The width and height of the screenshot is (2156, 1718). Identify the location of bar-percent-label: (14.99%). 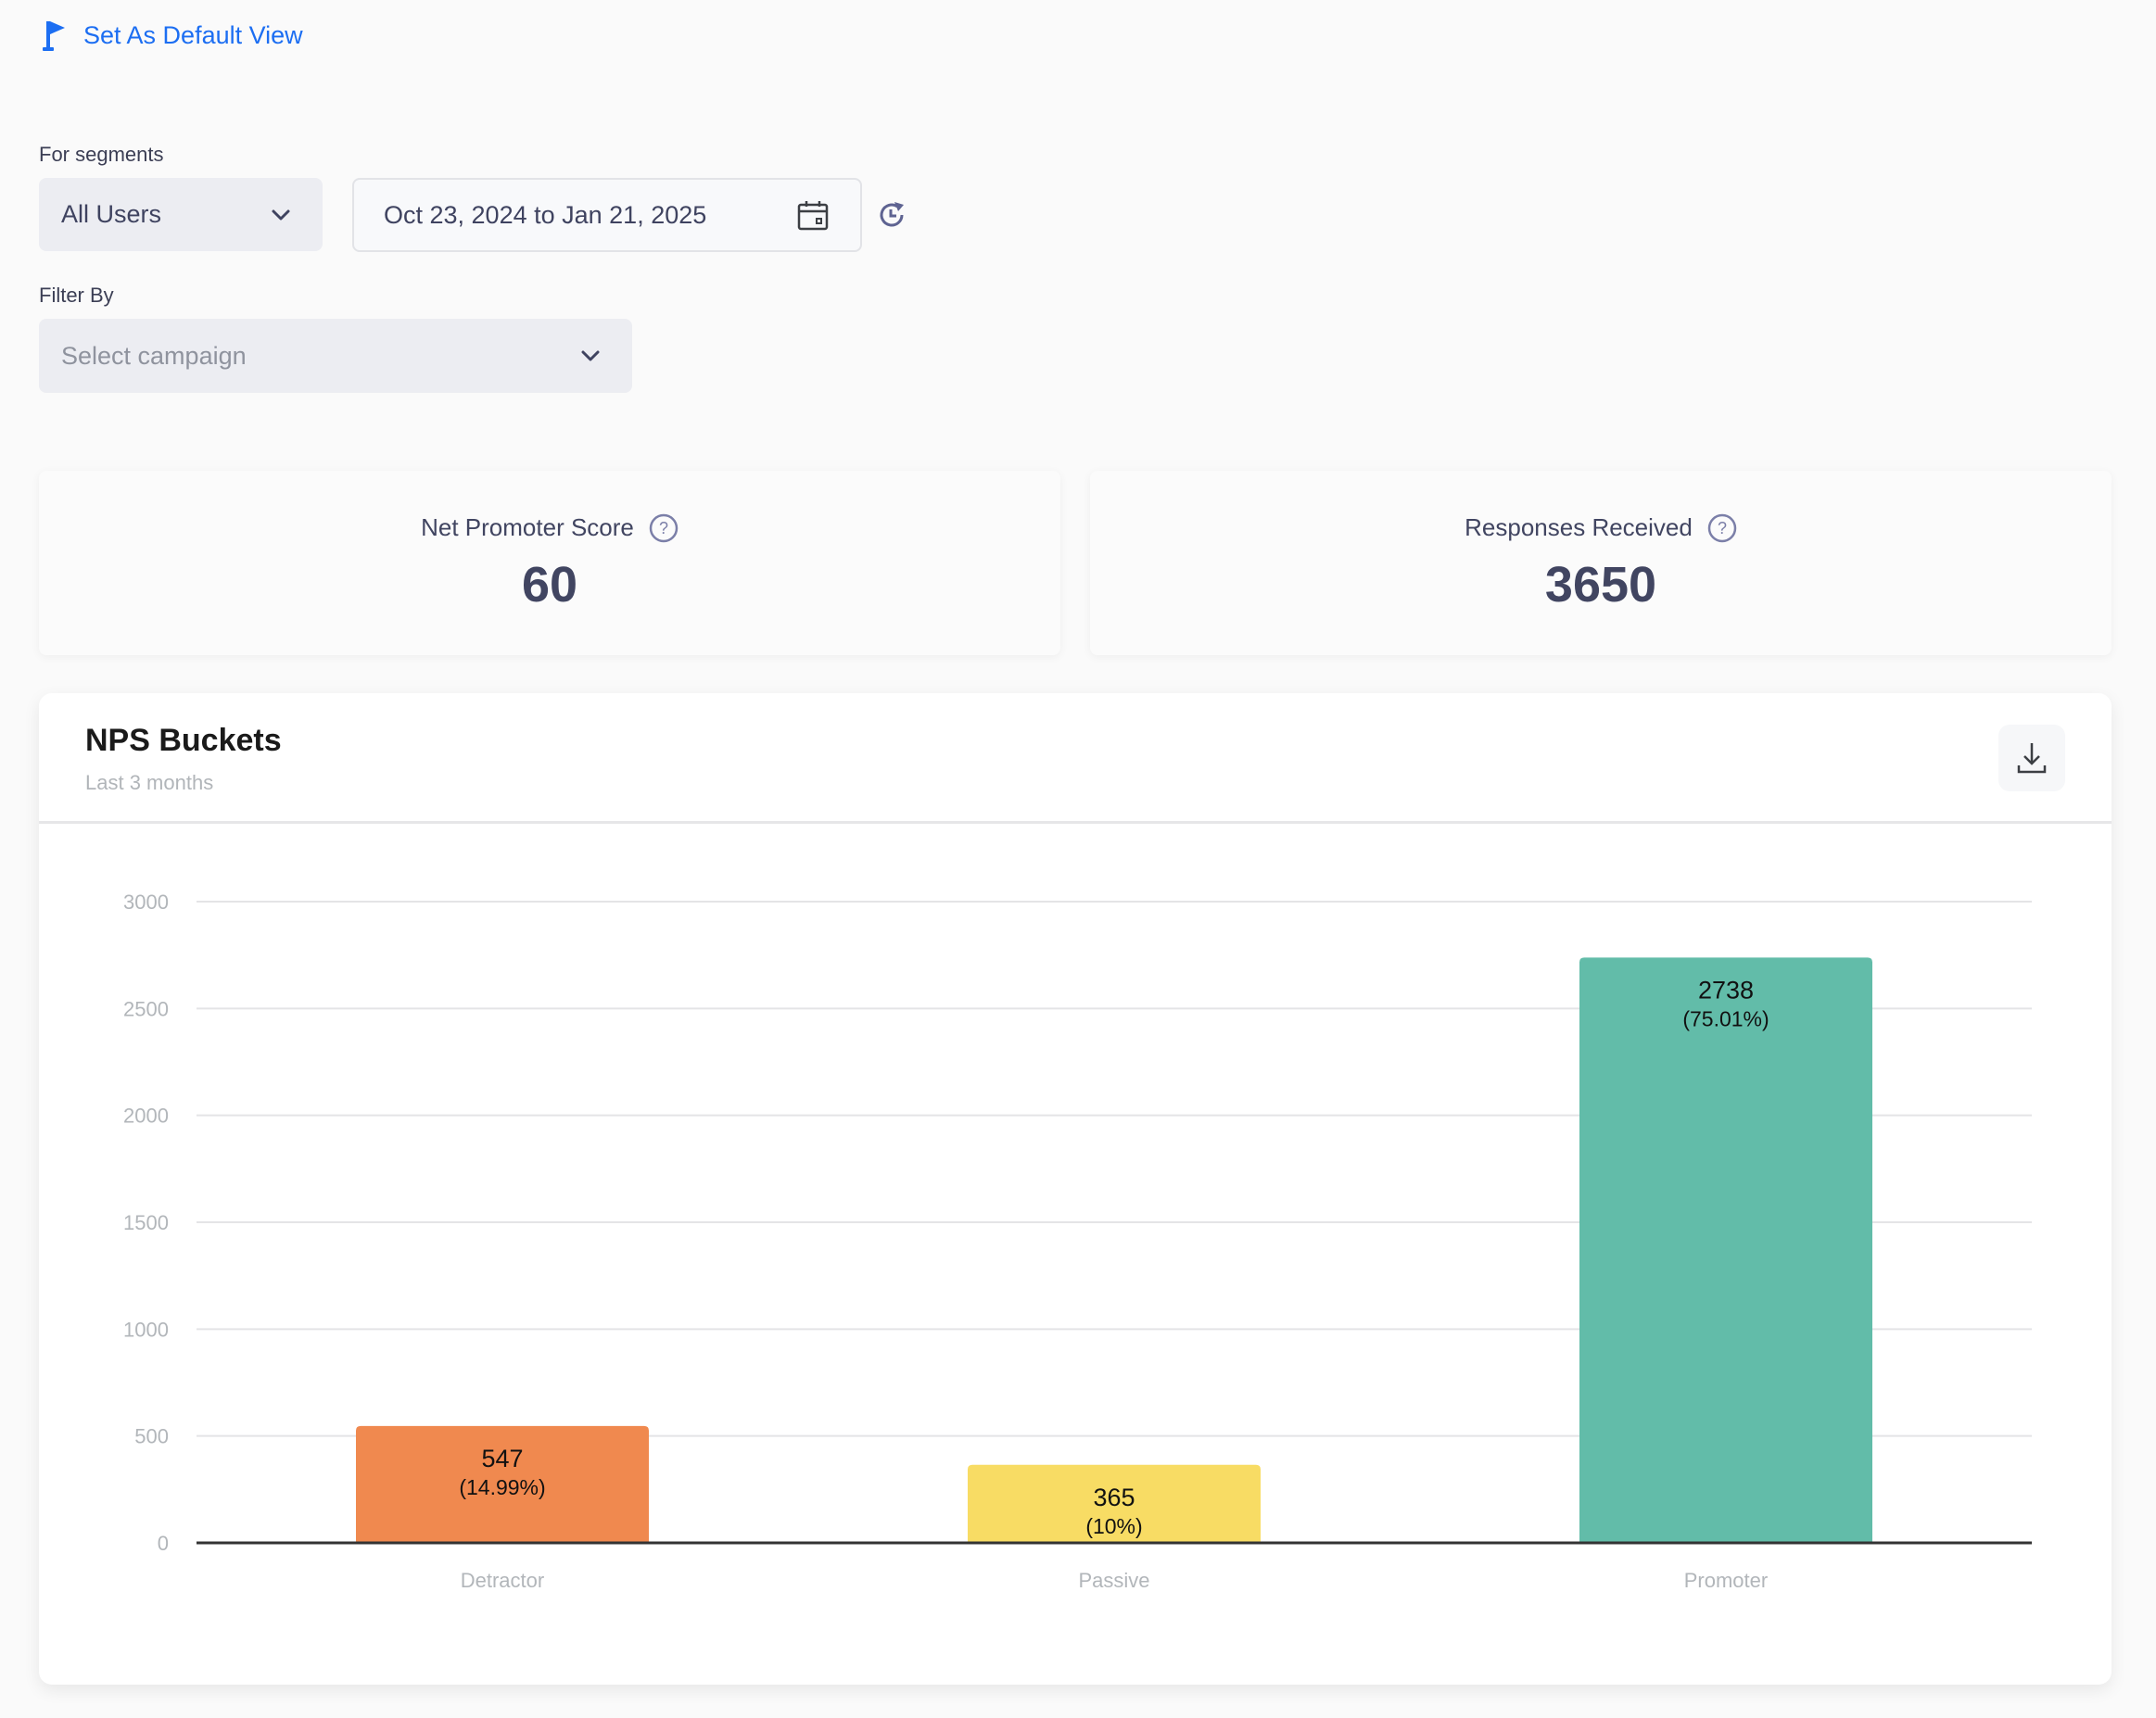
(502, 1487).